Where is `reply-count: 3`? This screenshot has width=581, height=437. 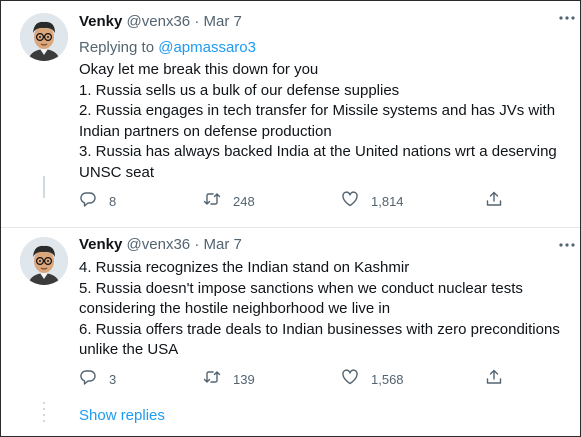
reply-count: 3 is located at coordinates (113, 379).